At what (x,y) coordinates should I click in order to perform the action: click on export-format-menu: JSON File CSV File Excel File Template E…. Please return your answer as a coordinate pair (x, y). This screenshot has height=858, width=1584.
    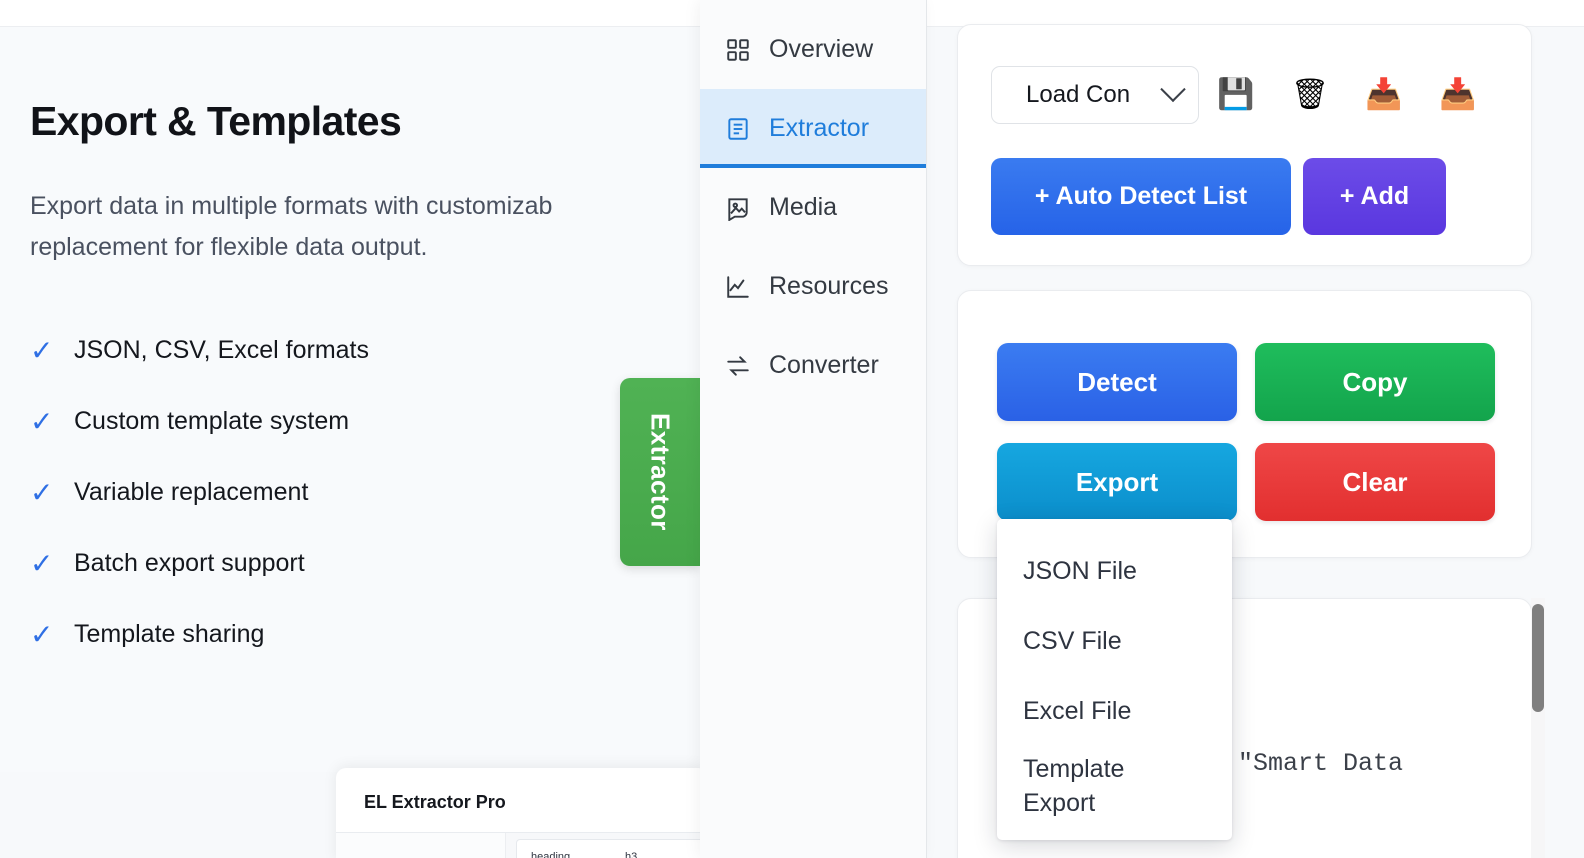
    Looking at the image, I should click on (1114, 679).